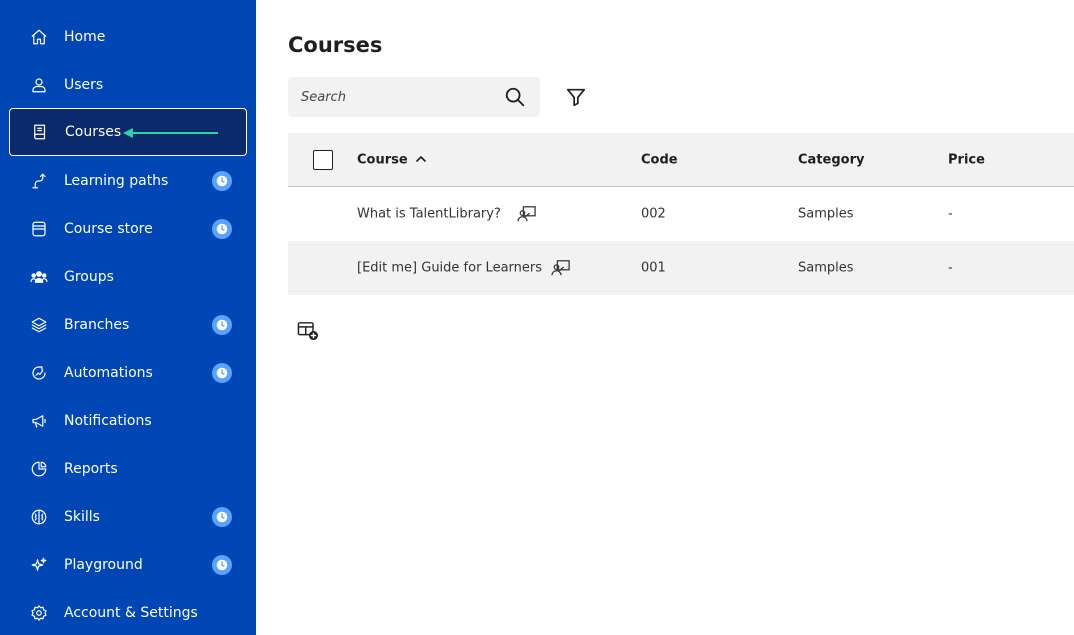 The image size is (1074, 635). I want to click on sidebar-item-label: Reports, so click(91, 469).